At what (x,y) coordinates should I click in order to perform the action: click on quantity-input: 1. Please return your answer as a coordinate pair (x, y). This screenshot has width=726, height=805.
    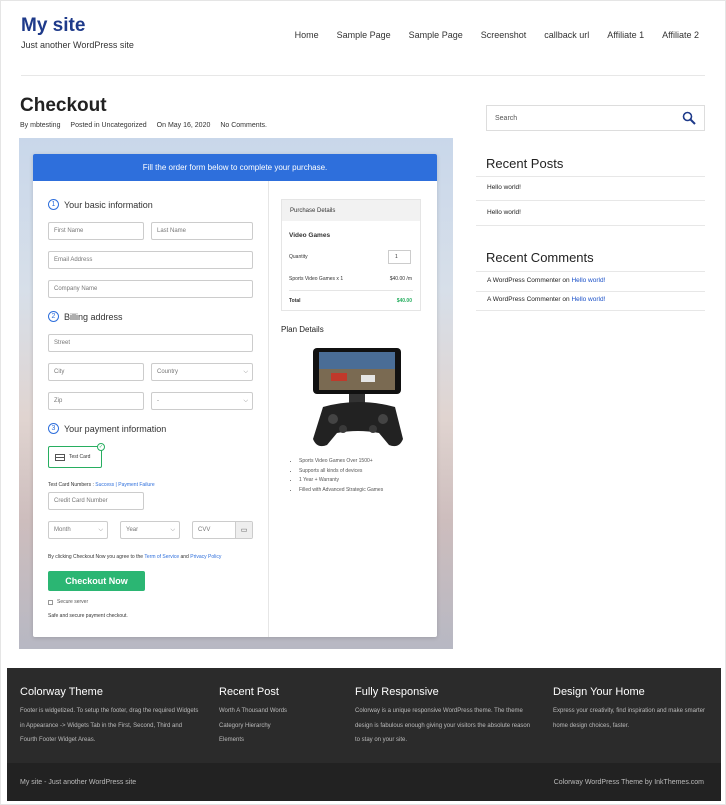
    Looking at the image, I should click on (399, 257).